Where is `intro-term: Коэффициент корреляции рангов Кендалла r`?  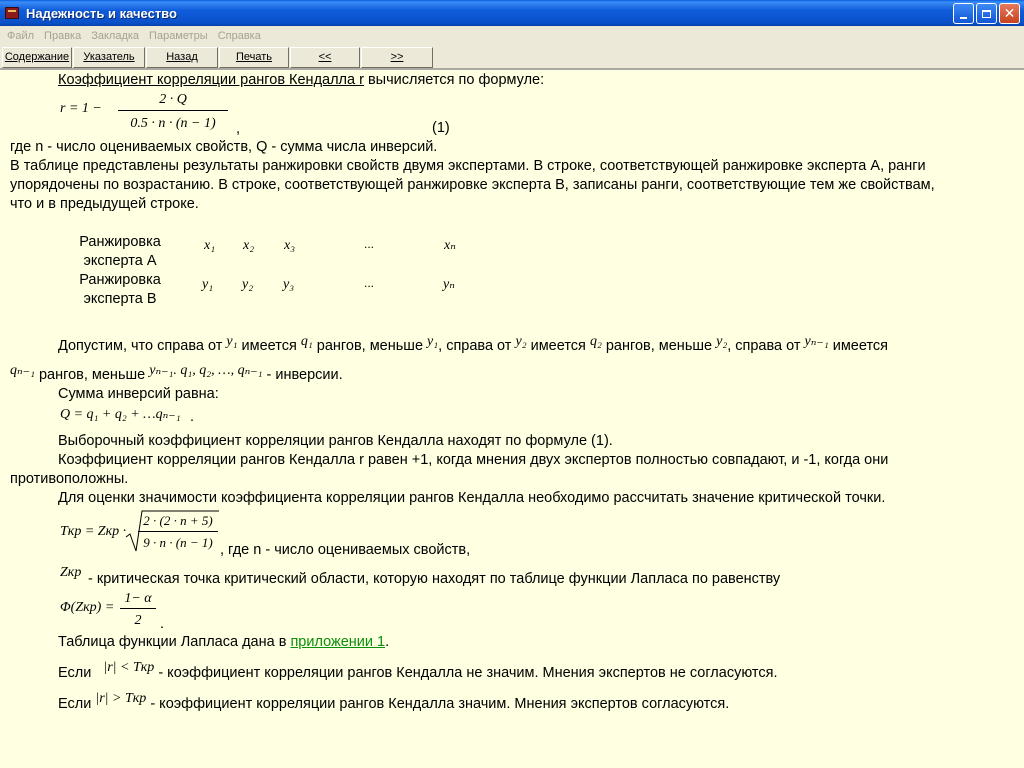
intro-term: Коэффициент корреляции рангов Кендалла r is located at coordinates (211, 80).